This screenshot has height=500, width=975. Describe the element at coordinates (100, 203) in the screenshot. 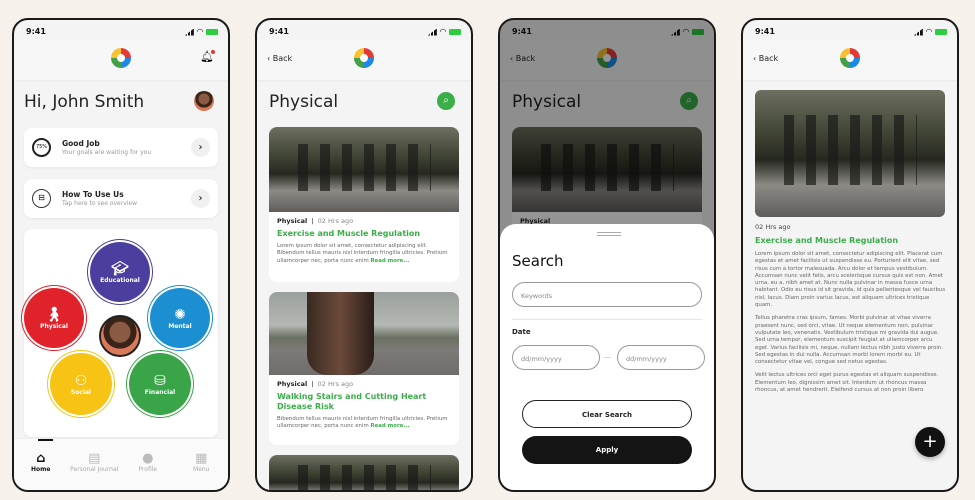

I see `card-subtitle: Tap here to see overview` at that location.